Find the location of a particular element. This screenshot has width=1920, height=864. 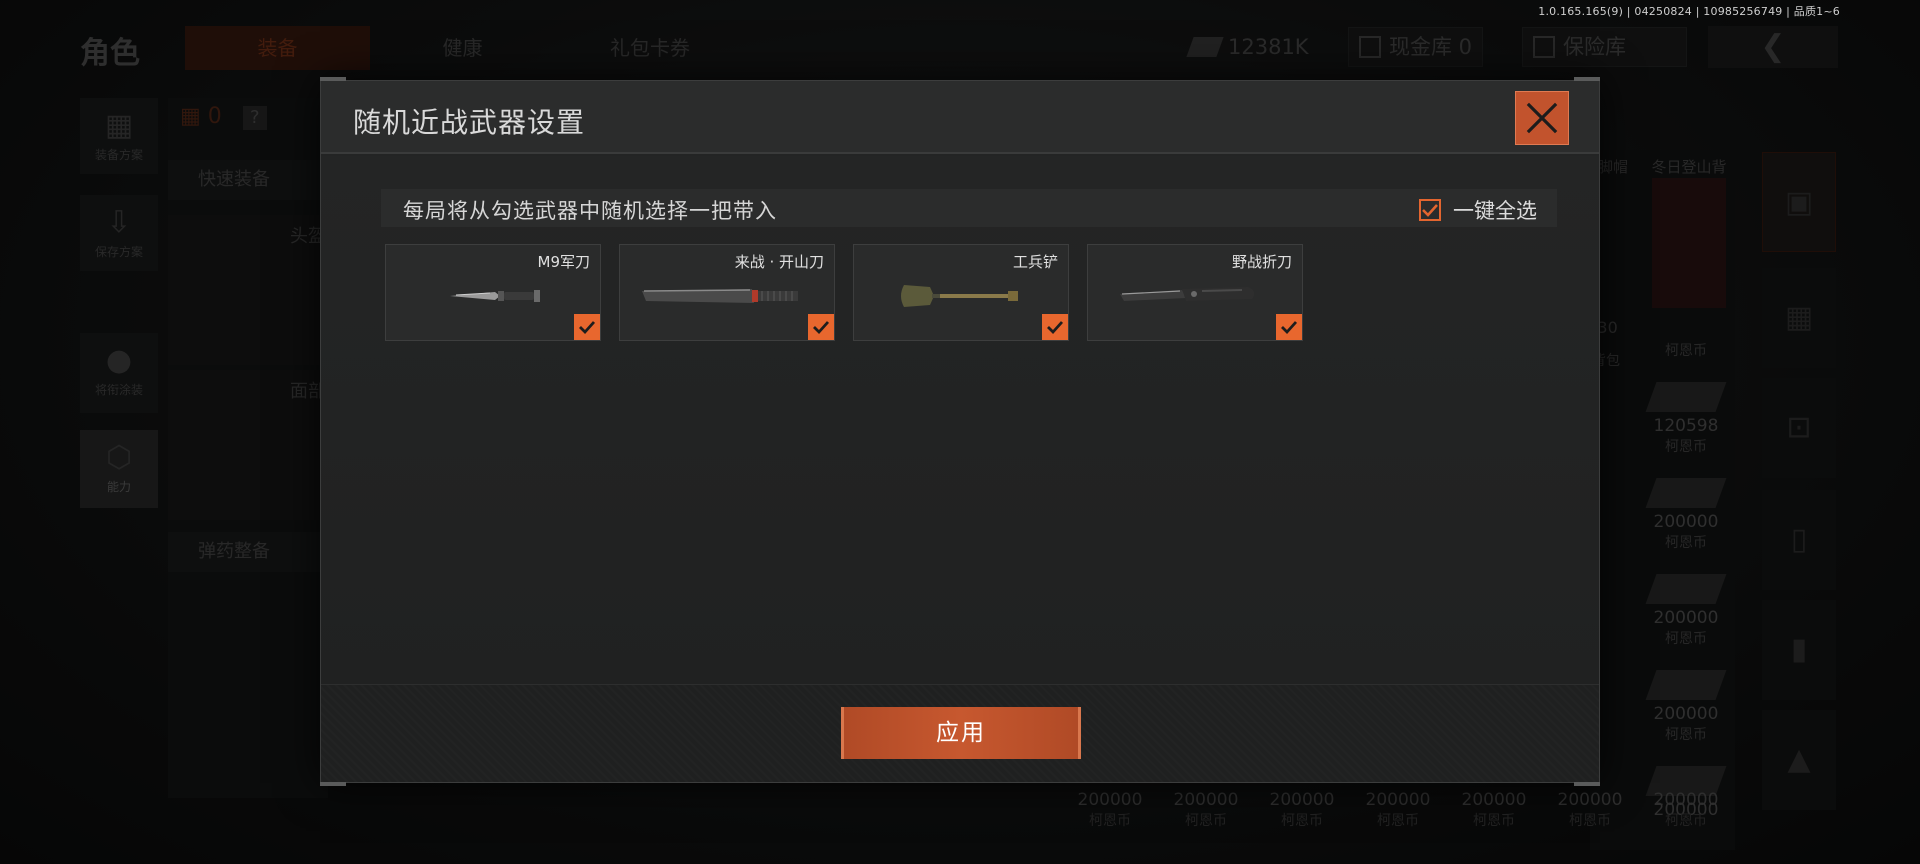

cash-vault-button: 现金库 0 is located at coordinates (1416, 47).